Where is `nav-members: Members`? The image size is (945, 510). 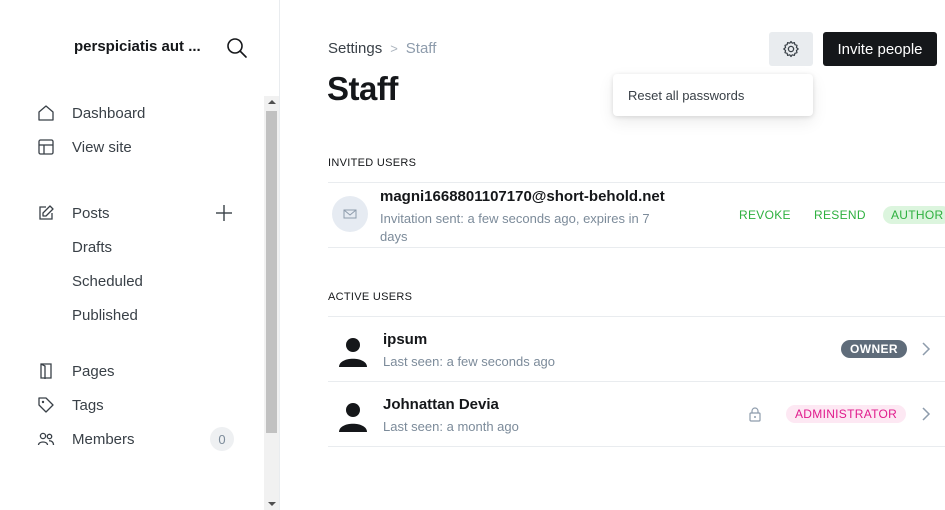 nav-members: Members is located at coordinates (85, 439).